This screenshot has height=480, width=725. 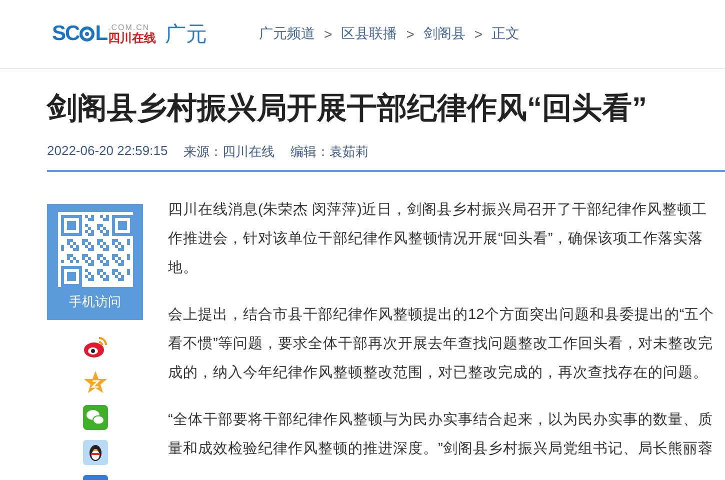 I want to click on weibo-icon, so click(x=95, y=347).